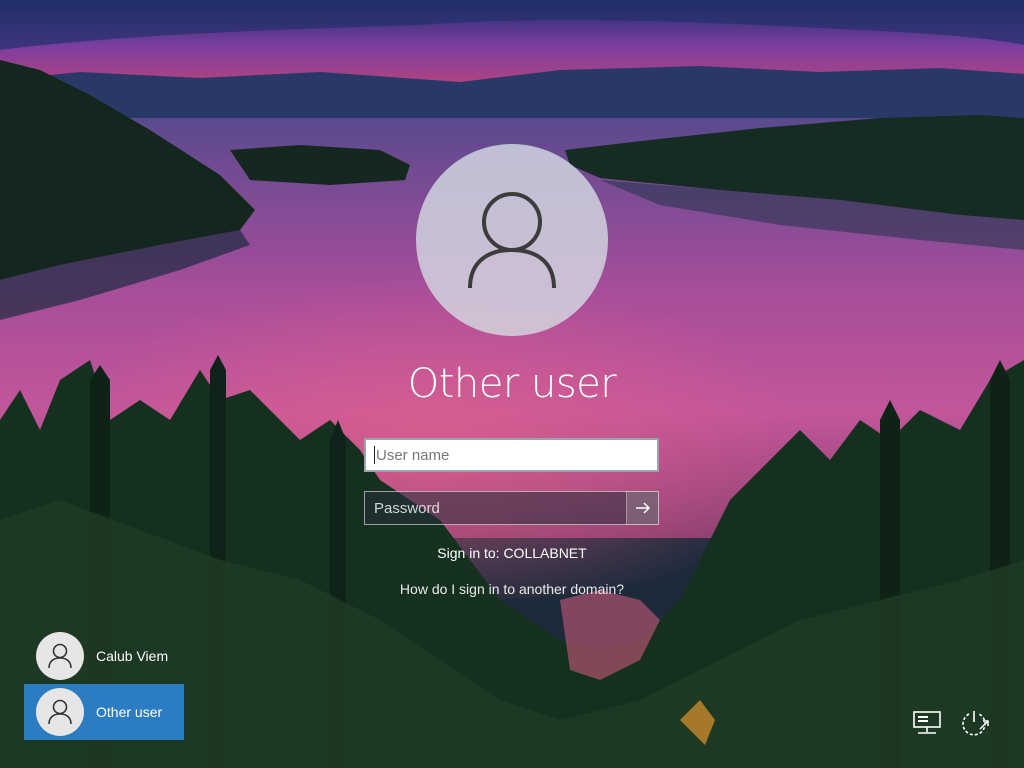 This screenshot has width=1024, height=768. I want to click on username-placeholder: User name, so click(413, 455).